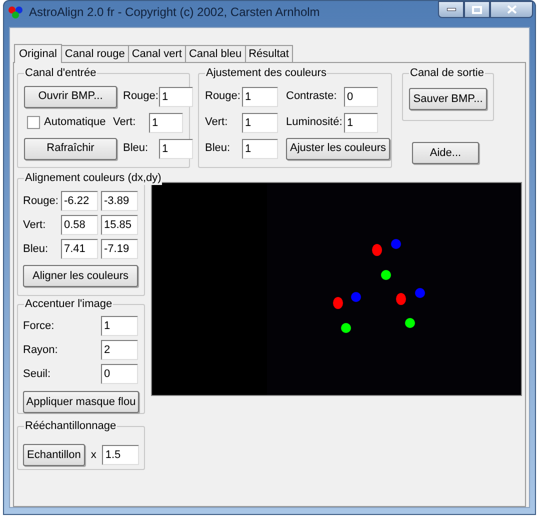 This screenshot has height=526, width=546. I want to click on field-label: x, so click(93, 455).